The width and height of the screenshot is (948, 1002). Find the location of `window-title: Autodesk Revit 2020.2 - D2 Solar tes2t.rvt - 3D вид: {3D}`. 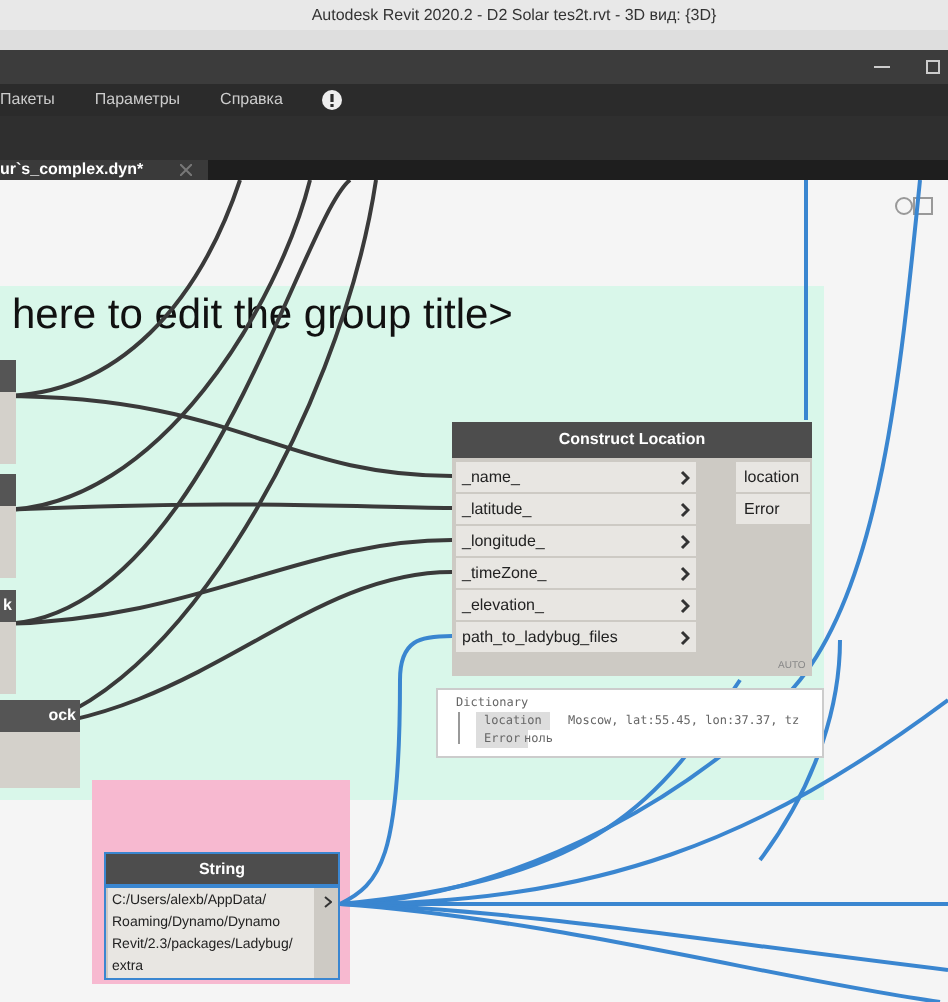

window-title: Autodesk Revit 2020.2 - D2 Solar tes2t.rvt - 3D вид: {3D} is located at coordinates (514, 15).